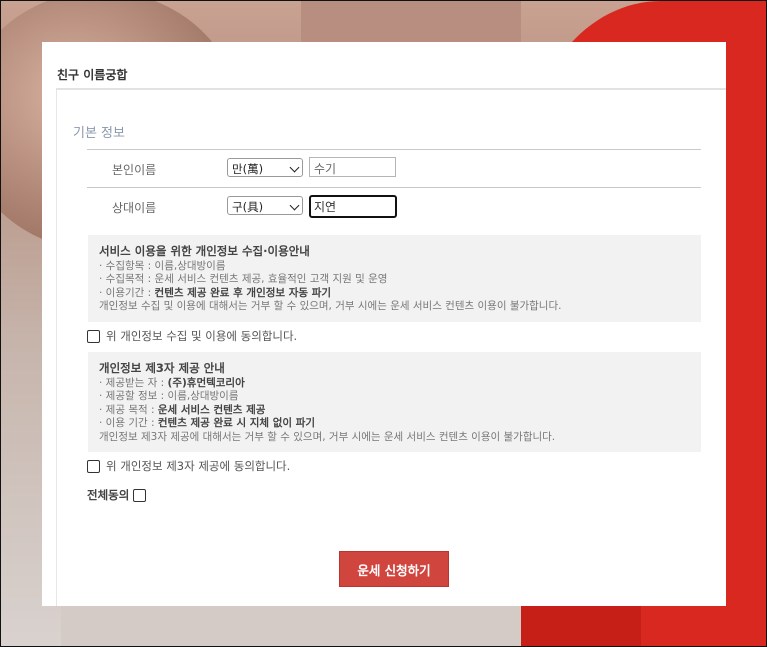  I want to click on privacy-purpose-value: 운세 서비스 컨텐츠 제공, 효율적인 고객 지원 및 운영, so click(271, 279).